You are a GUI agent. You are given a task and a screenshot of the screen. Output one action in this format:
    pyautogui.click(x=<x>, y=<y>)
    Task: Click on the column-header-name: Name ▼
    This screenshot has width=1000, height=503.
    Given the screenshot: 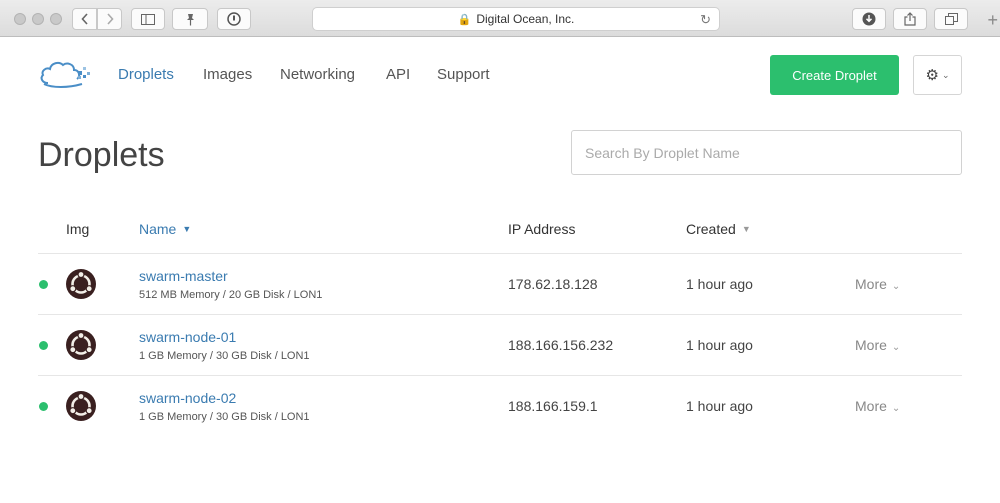 What is the action you would take?
    pyautogui.click(x=165, y=229)
    